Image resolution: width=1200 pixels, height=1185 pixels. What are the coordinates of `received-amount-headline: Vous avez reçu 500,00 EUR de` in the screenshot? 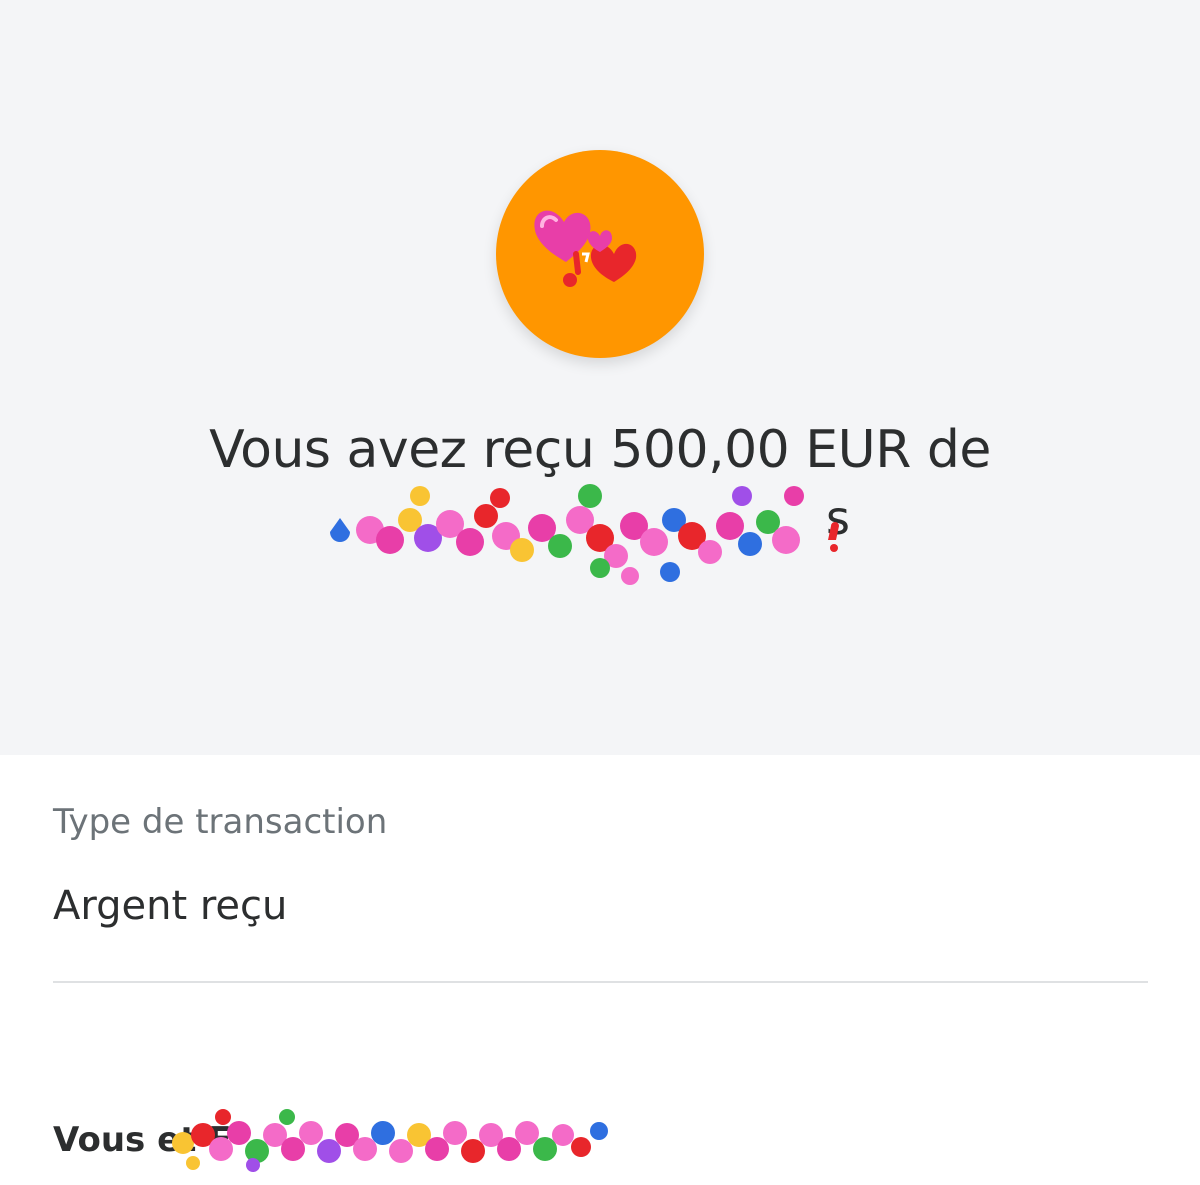 It's located at (600, 450).